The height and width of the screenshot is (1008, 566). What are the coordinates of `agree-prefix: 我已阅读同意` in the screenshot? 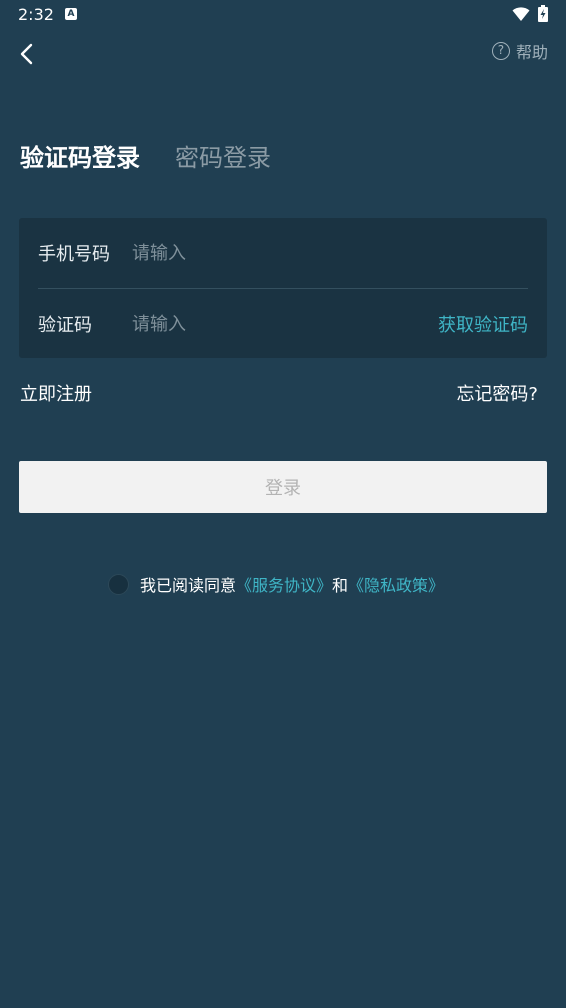 It's located at (188, 585).